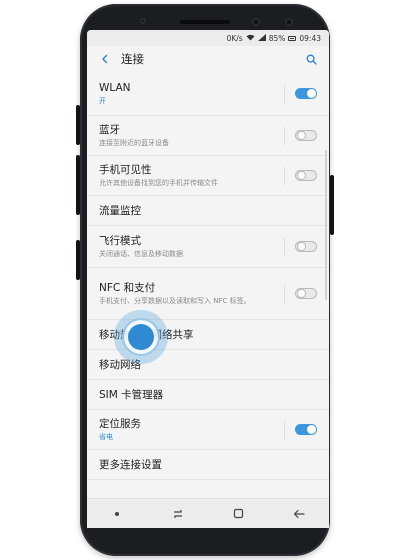 Image resolution: width=400 pixels, height=560 pixels. Describe the element at coordinates (250, 38) in the screenshot. I see `wifi-icon` at that location.